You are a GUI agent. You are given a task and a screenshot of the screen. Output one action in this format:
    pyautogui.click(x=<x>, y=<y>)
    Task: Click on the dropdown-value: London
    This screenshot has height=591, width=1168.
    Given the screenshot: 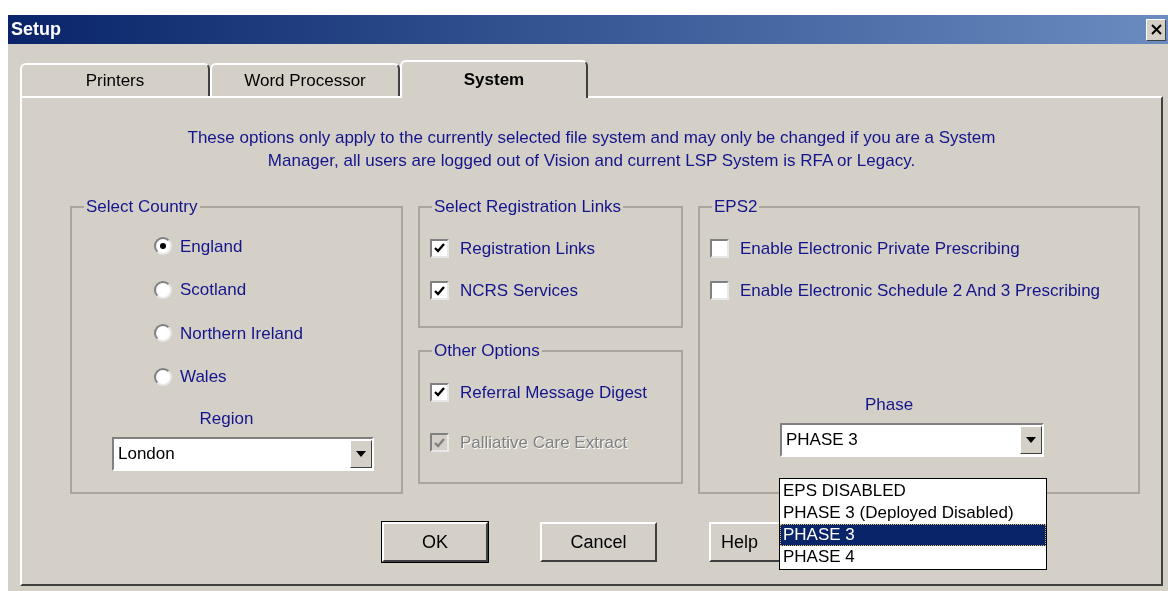 What is the action you would take?
    pyautogui.click(x=146, y=454)
    